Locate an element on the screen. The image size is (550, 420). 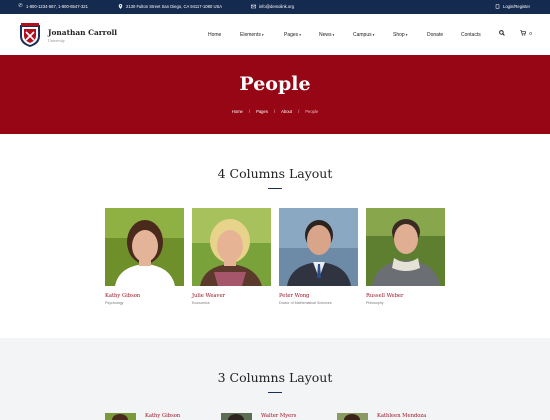
topbar-phone-text: 1-800-1234-567, 1-800-6547-321 is located at coordinates (57, 6).